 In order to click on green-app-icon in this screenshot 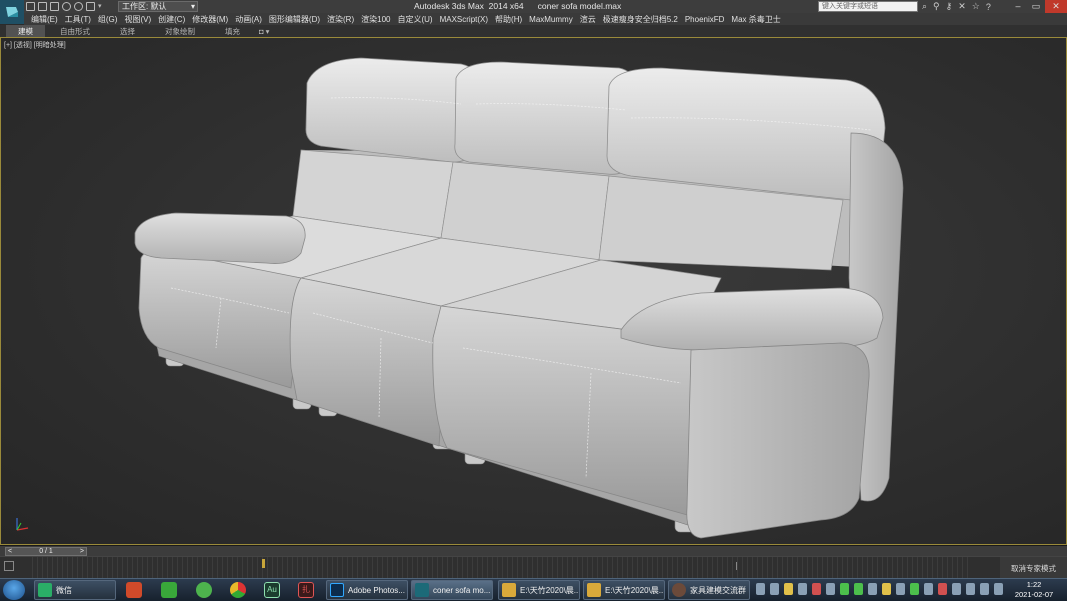, I will do `click(204, 590)`.